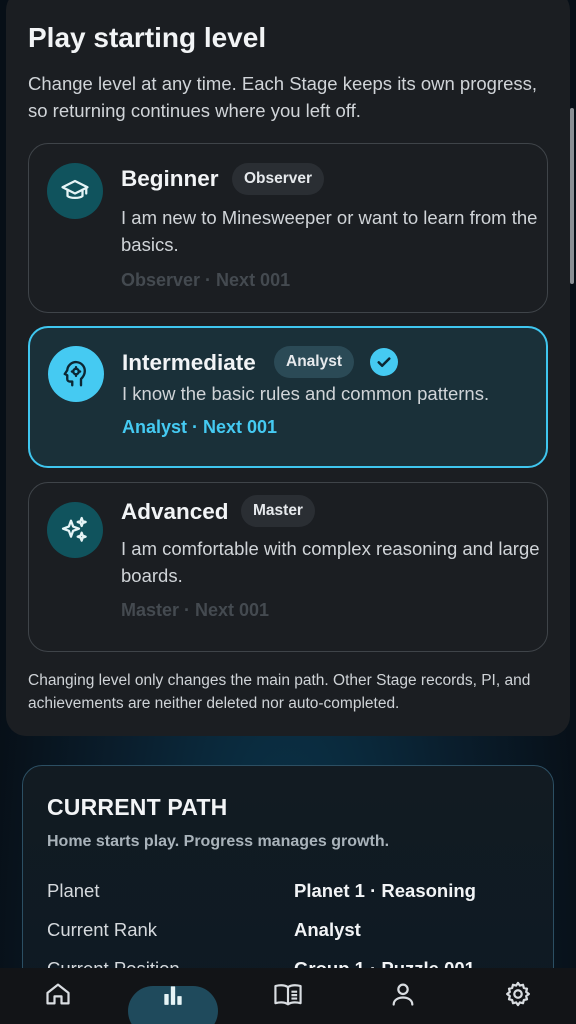 The image size is (576, 1024). I want to click on nav-progress, so click(173, 996).